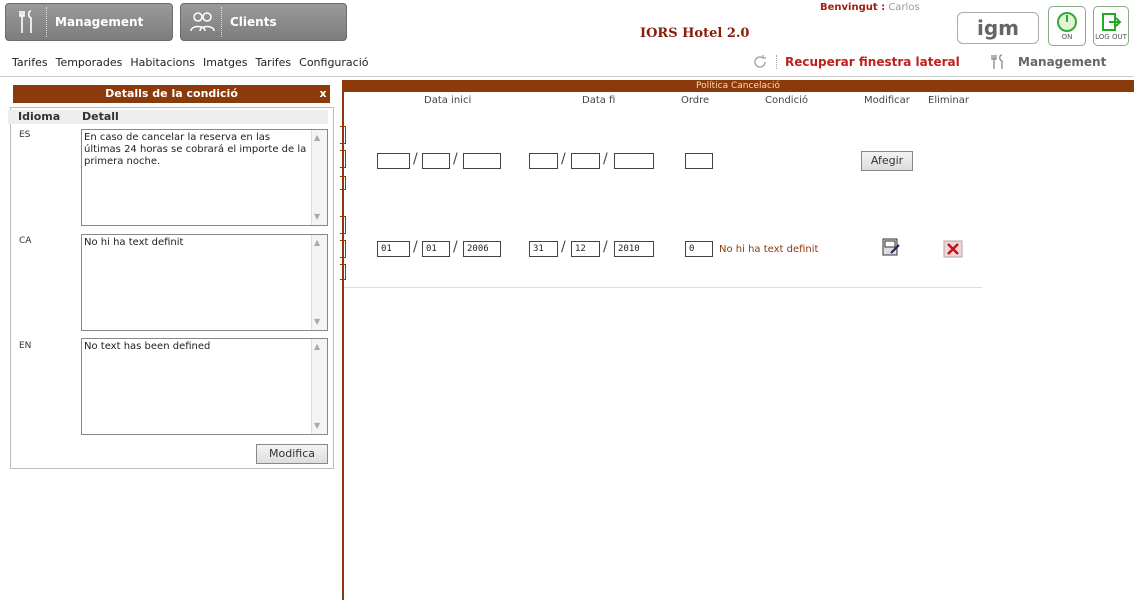 The image size is (1134, 600). I want to click on panel-title: Detalls de la condició, so click(171, 94).